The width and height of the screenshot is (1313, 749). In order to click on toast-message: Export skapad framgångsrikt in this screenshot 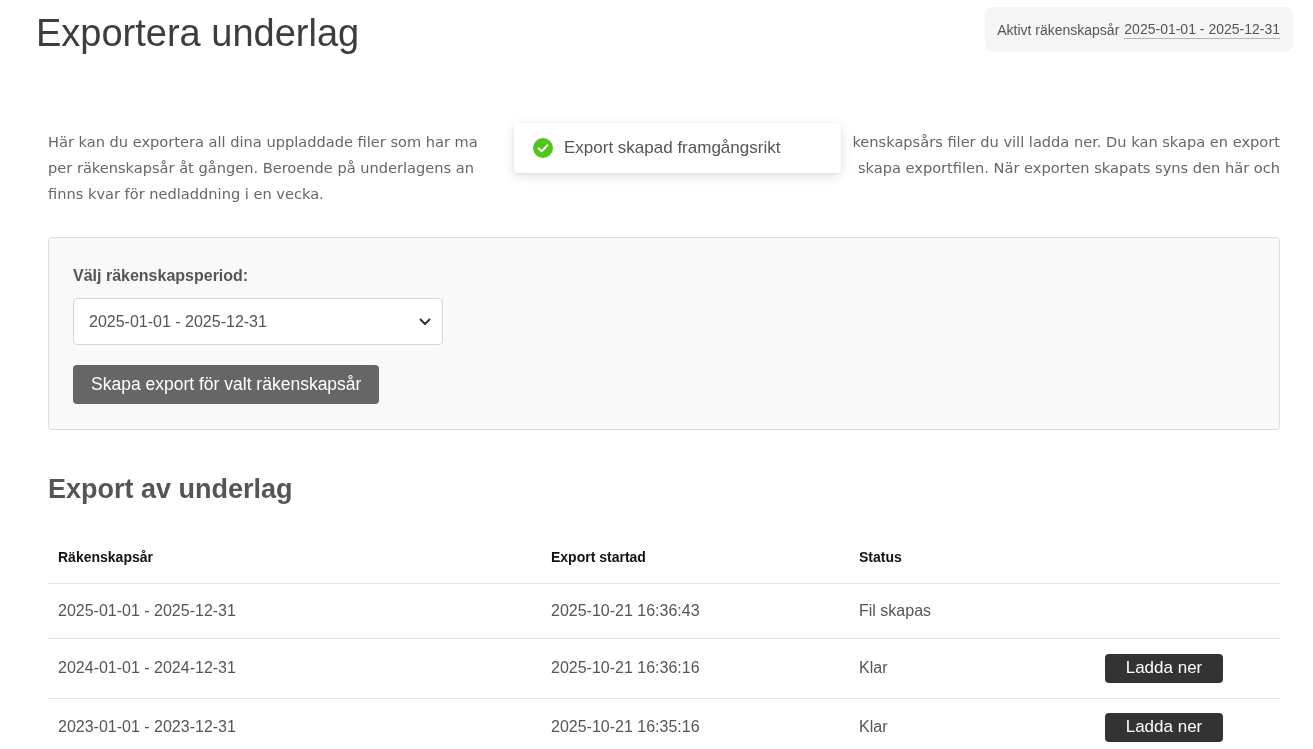, I will do `click(672, 148)`.